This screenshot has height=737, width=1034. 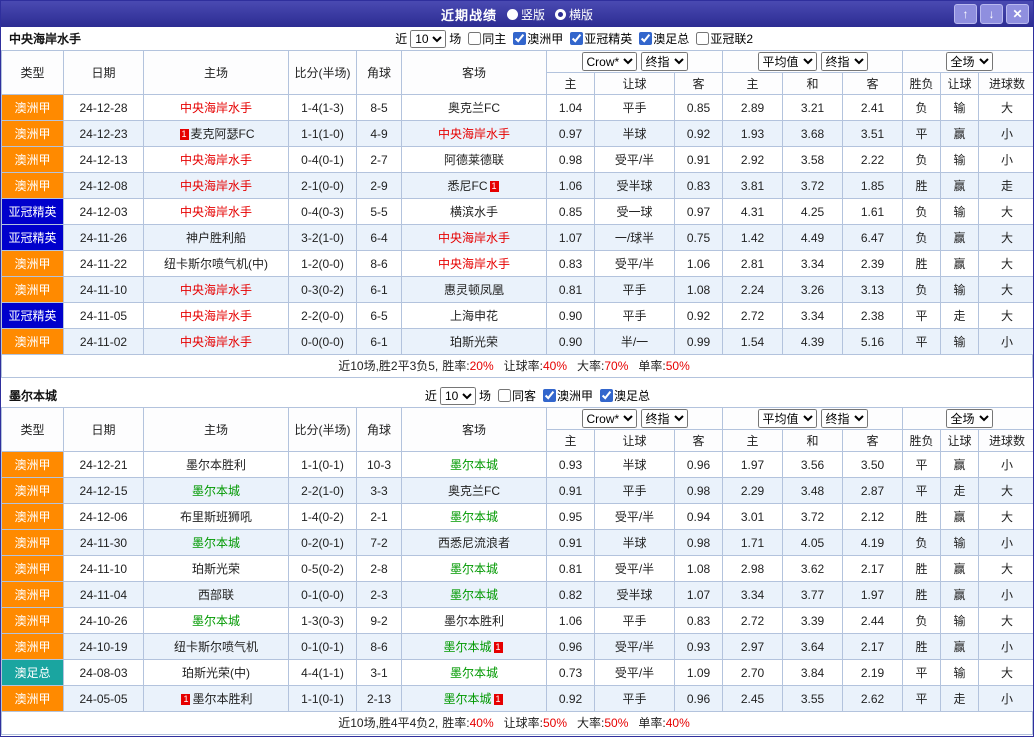 I want to click on team-link: 纽卡斯尔喷气机(中), so click(x=216, y=264).